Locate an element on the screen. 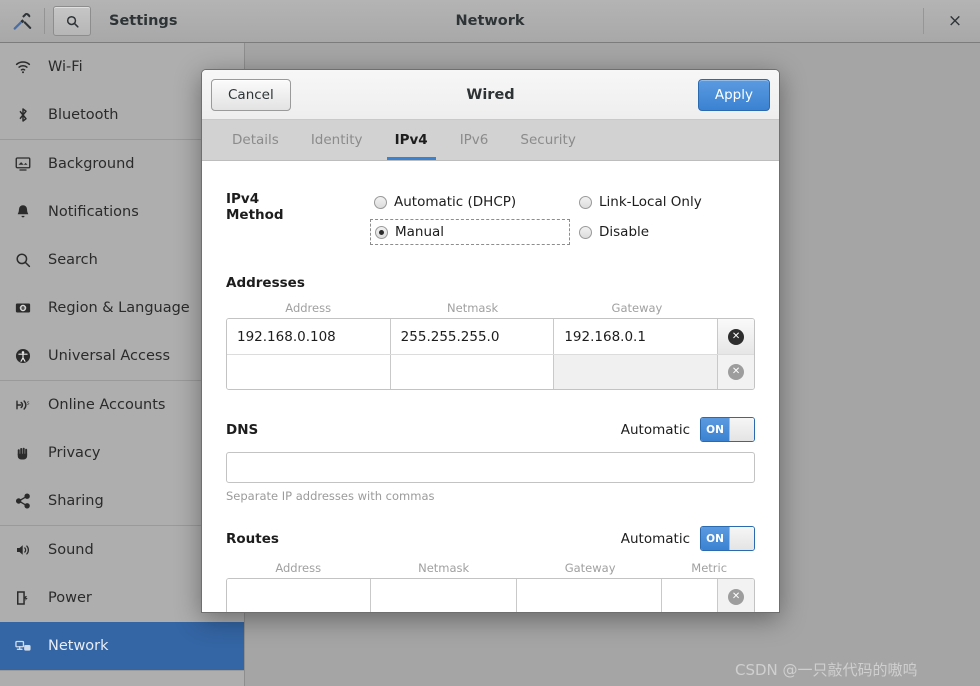 The width and height of the screenshot is (980, 686). radio-link-local-only: Link-Local Only is located at coordinates (665, 202).